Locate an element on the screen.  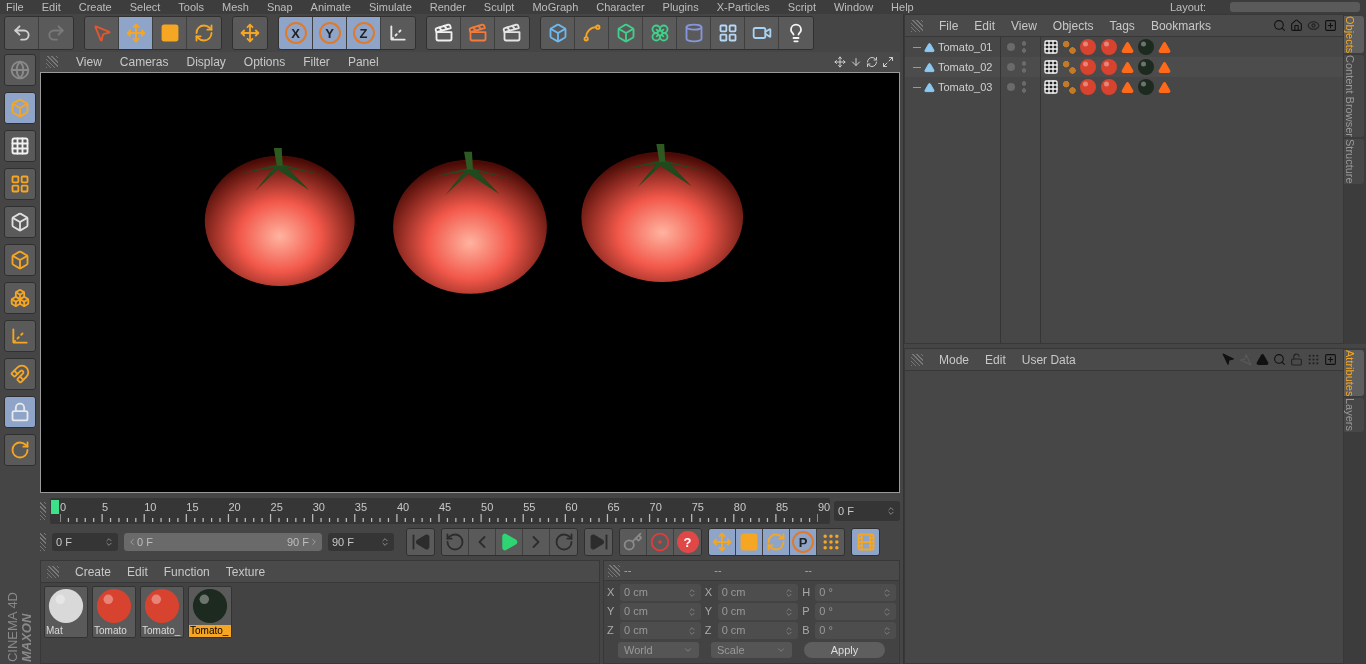
menu-item: Mode is located at coordinates (954, 359).